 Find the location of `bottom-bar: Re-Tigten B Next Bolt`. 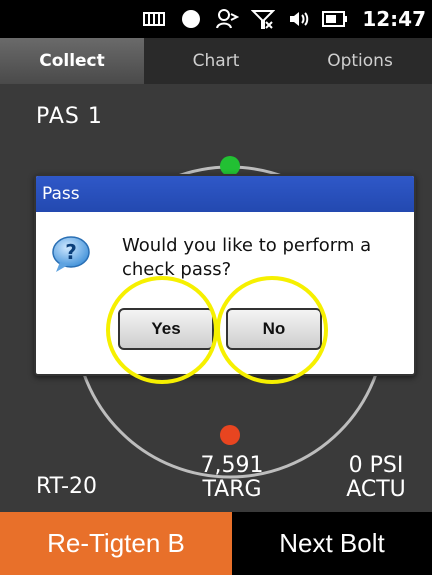

bottom-bar: Re-Tigten B Next Bolt is located at coordinates (216, 543).